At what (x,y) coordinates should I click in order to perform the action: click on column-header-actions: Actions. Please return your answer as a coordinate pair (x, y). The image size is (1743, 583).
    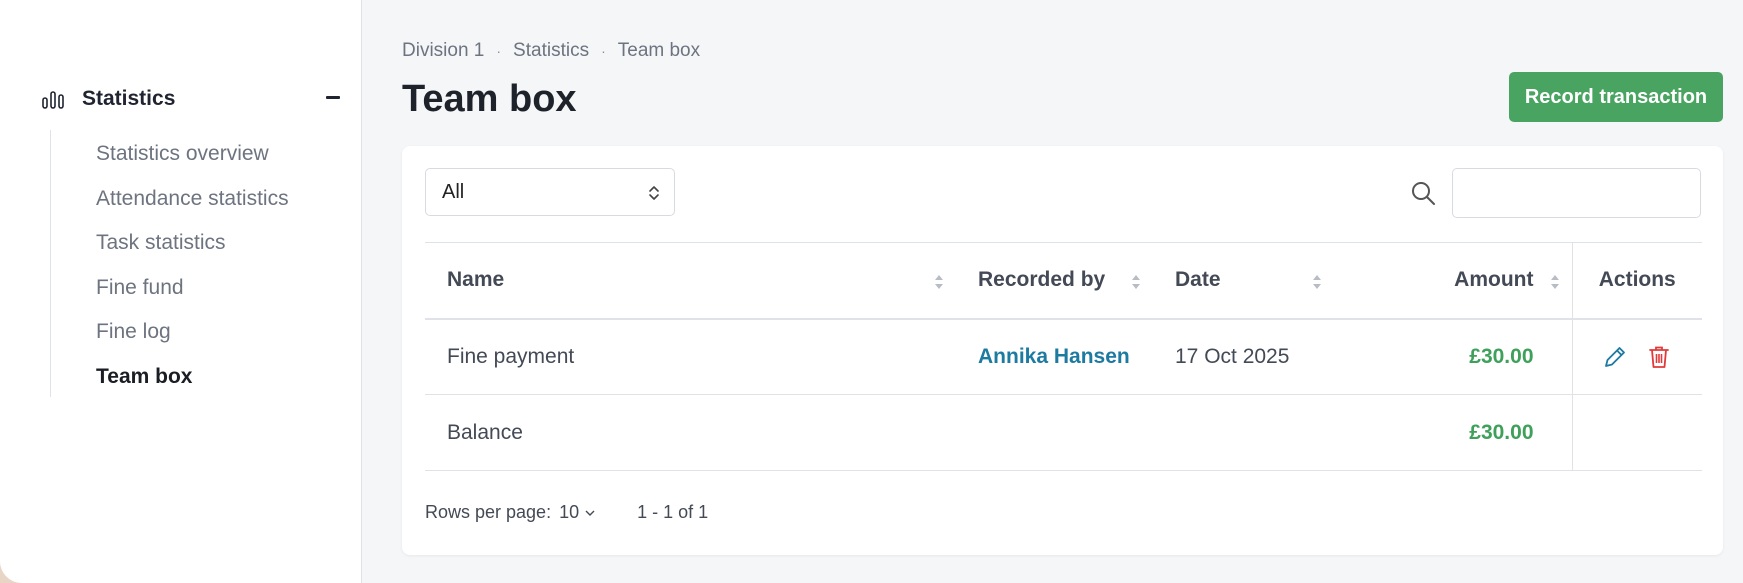
    Looking at the image, I should click on (1636, 280).